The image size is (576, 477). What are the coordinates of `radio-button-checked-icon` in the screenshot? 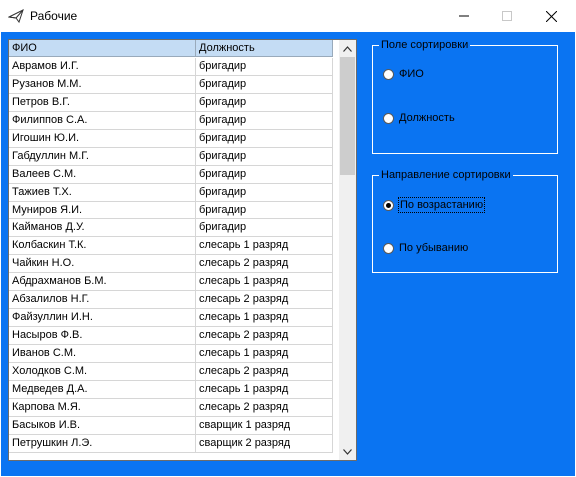 It's located at (388, 205).